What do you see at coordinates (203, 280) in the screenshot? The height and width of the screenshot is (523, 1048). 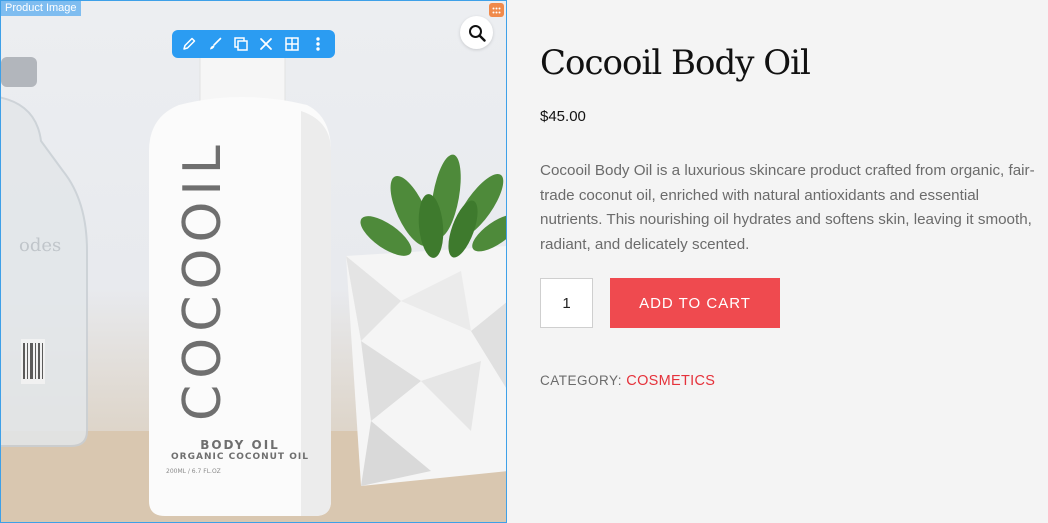 I see `bottle-brand: COCOOIL` at bounding box center [203, 280].